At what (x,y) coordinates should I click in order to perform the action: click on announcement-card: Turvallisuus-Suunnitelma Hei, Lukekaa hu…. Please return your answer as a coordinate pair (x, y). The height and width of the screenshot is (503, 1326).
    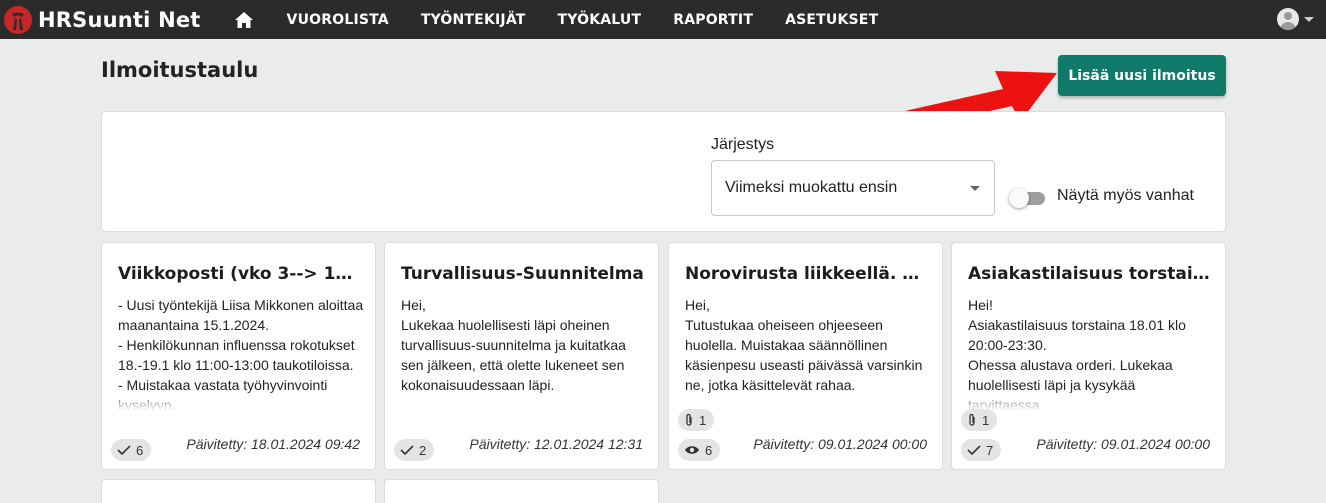
    Looking at the image, I should click on (521, 356).